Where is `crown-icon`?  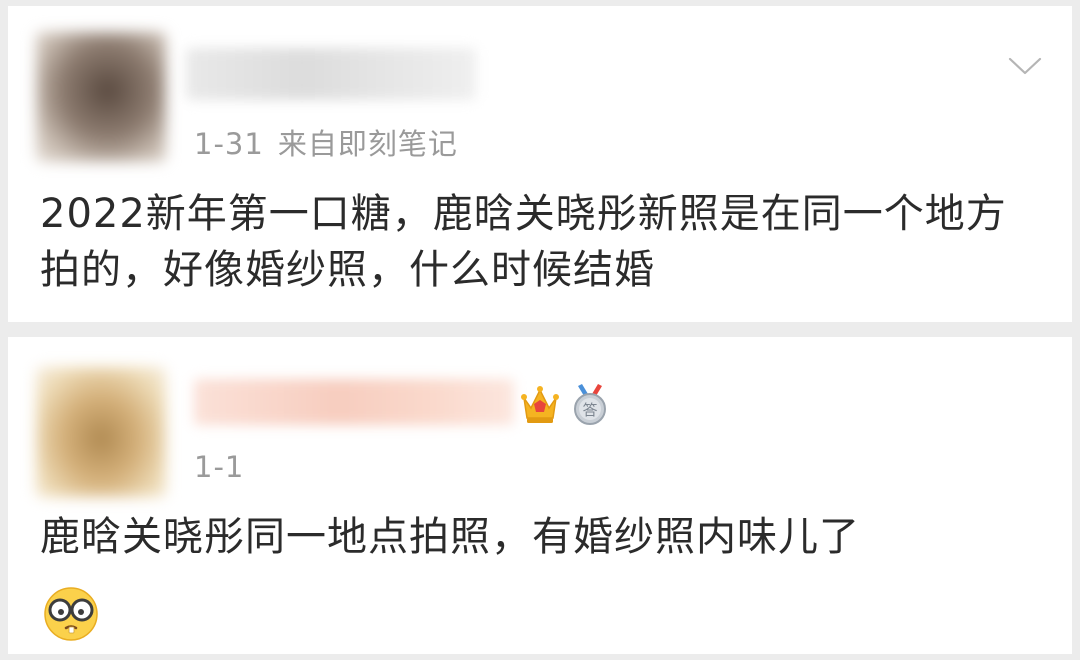
crown-icon is located at coordinates (540, 404).